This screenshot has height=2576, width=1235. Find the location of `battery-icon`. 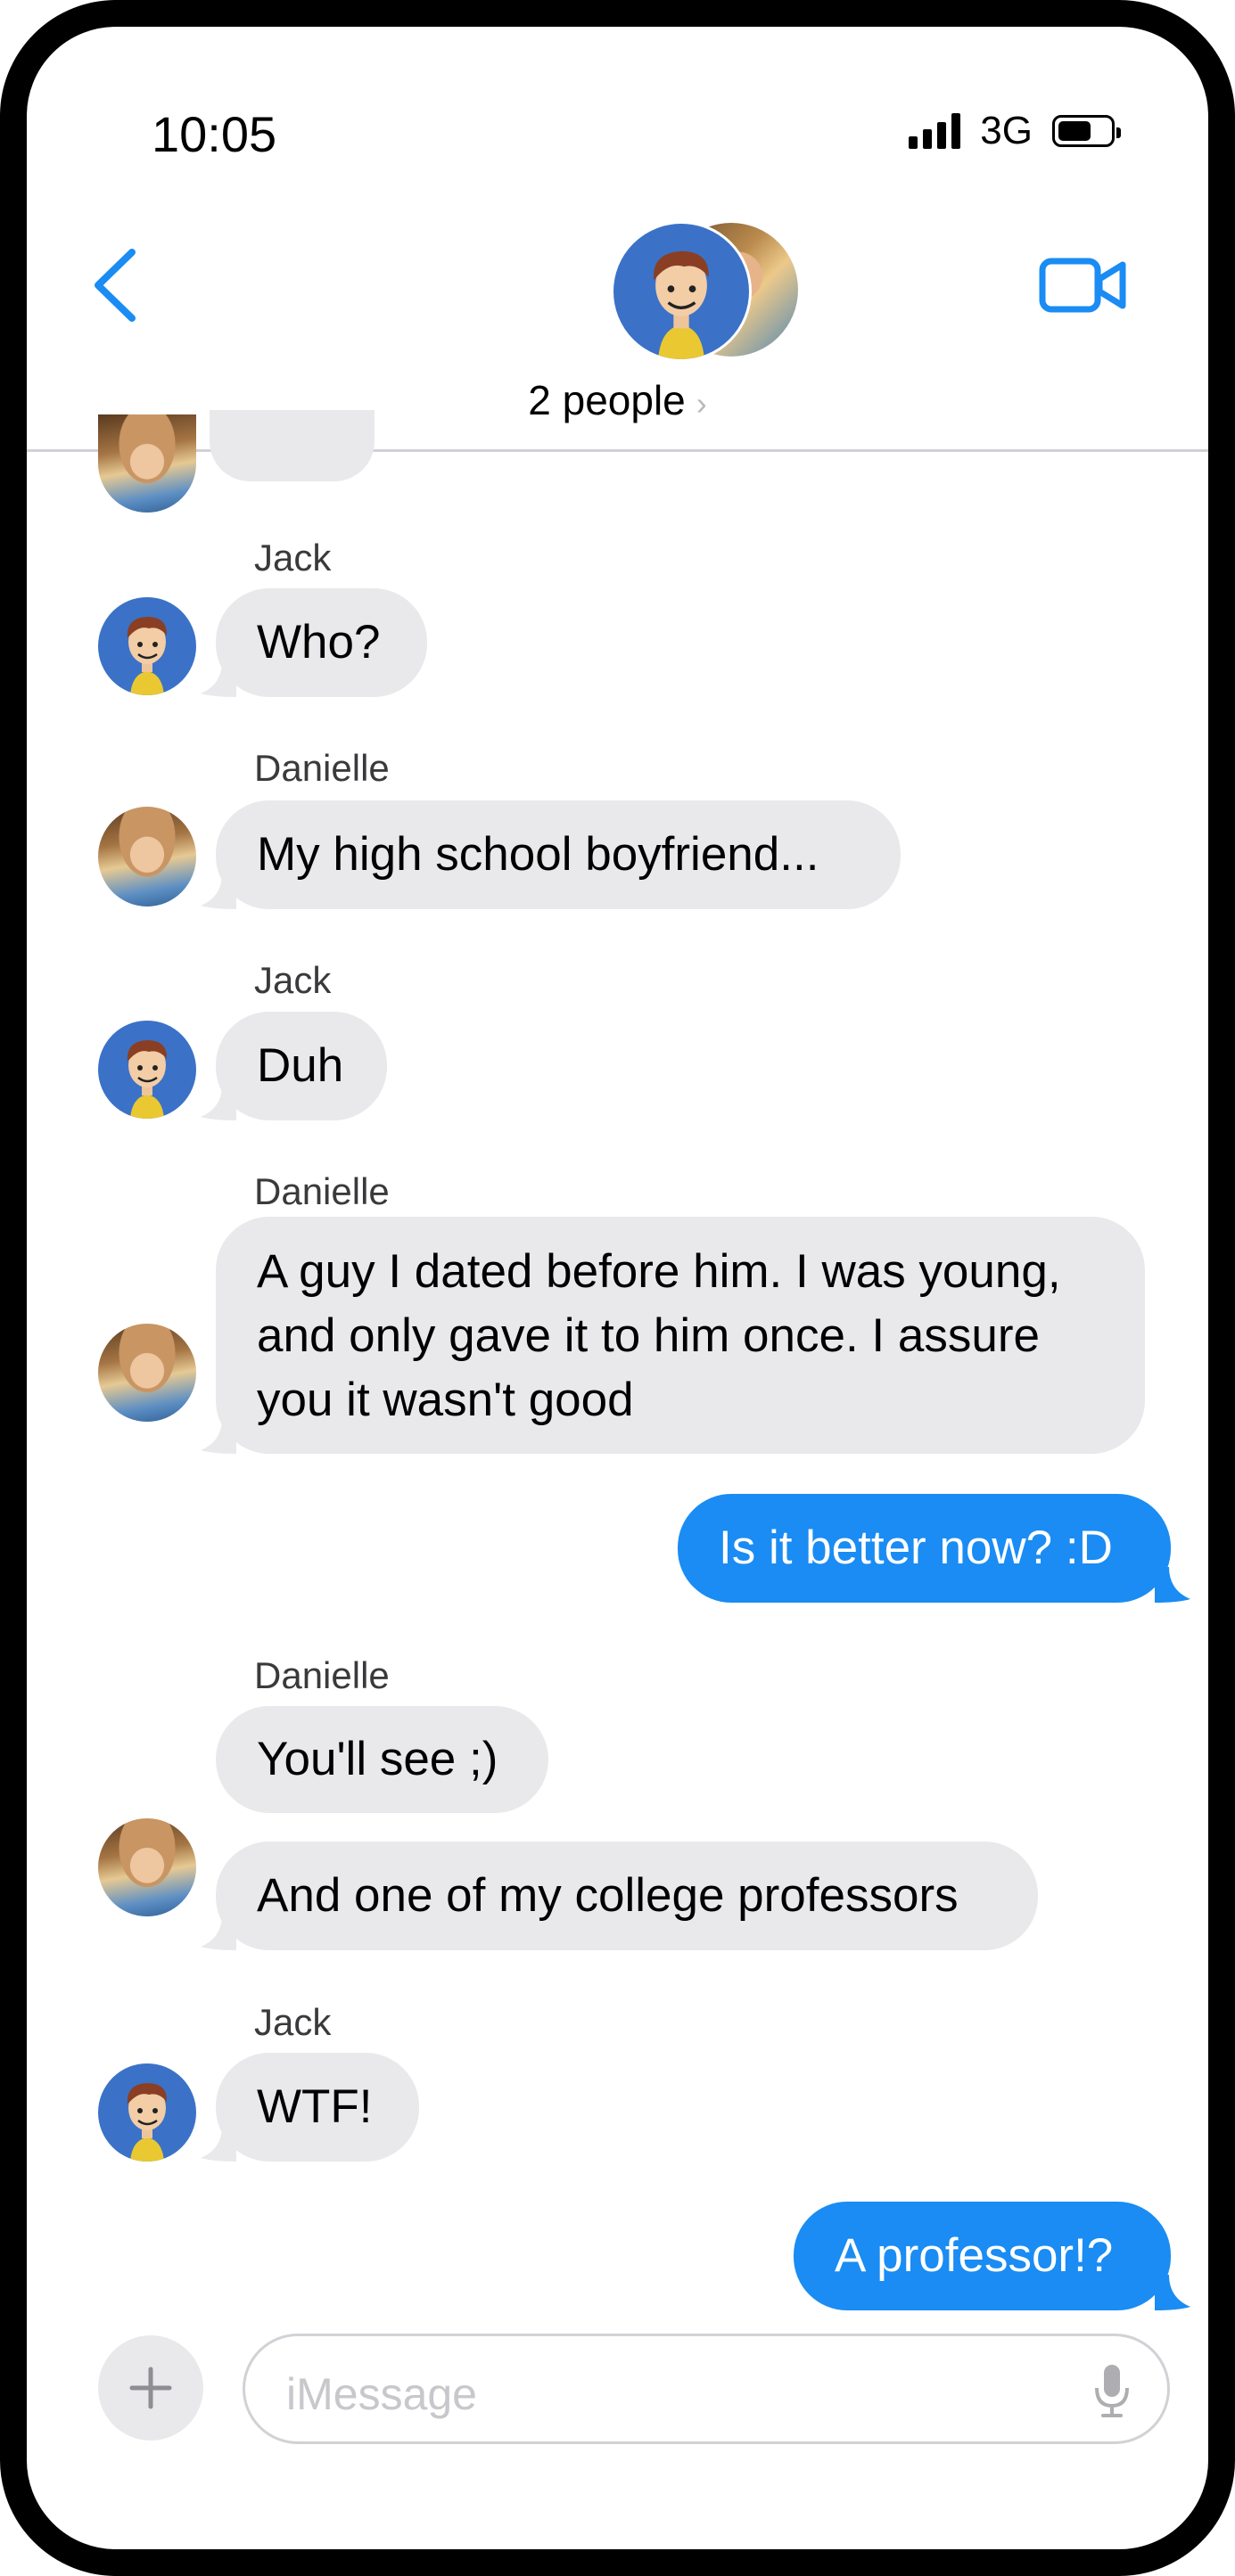

battery-icon is located at coordinates (1086, 131).